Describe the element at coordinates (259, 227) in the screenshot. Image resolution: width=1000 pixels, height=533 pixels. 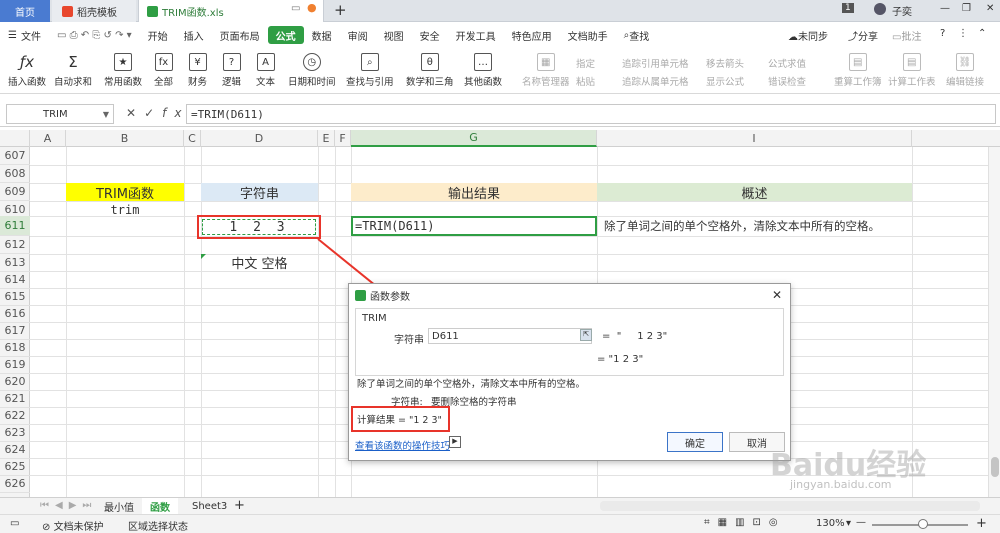
I see `cell-d611: 1 2 3` at that location.